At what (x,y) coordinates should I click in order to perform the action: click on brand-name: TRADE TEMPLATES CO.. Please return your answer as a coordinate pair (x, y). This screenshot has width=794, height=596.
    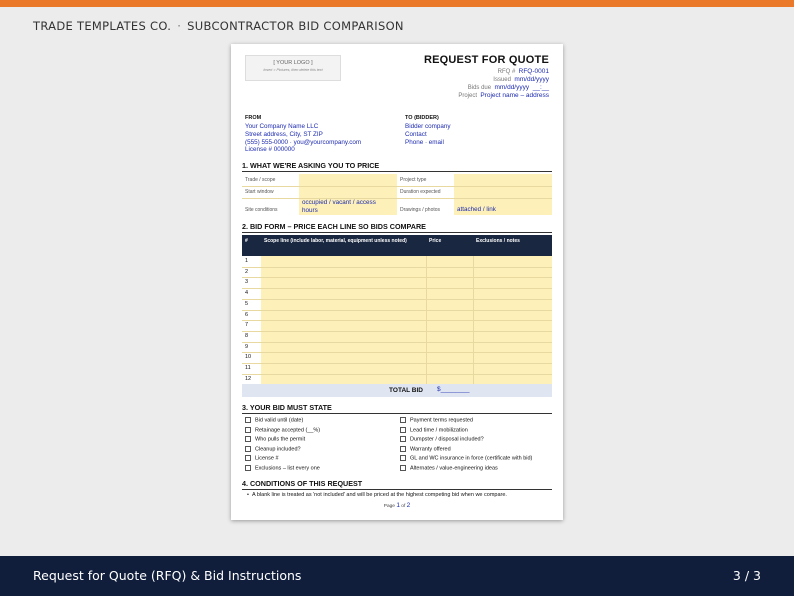
    Looking at the image, I should click on (102, 26).